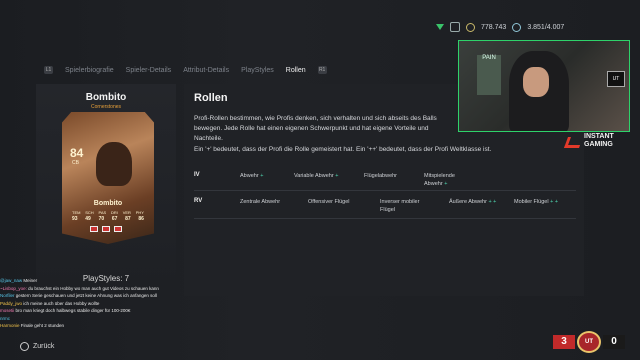 This screenshot has width=640, height=360. What do you see at coordinates (24, 346) in the screenshot?
I see `circle-button-icon` at bounding box center [24, 346].